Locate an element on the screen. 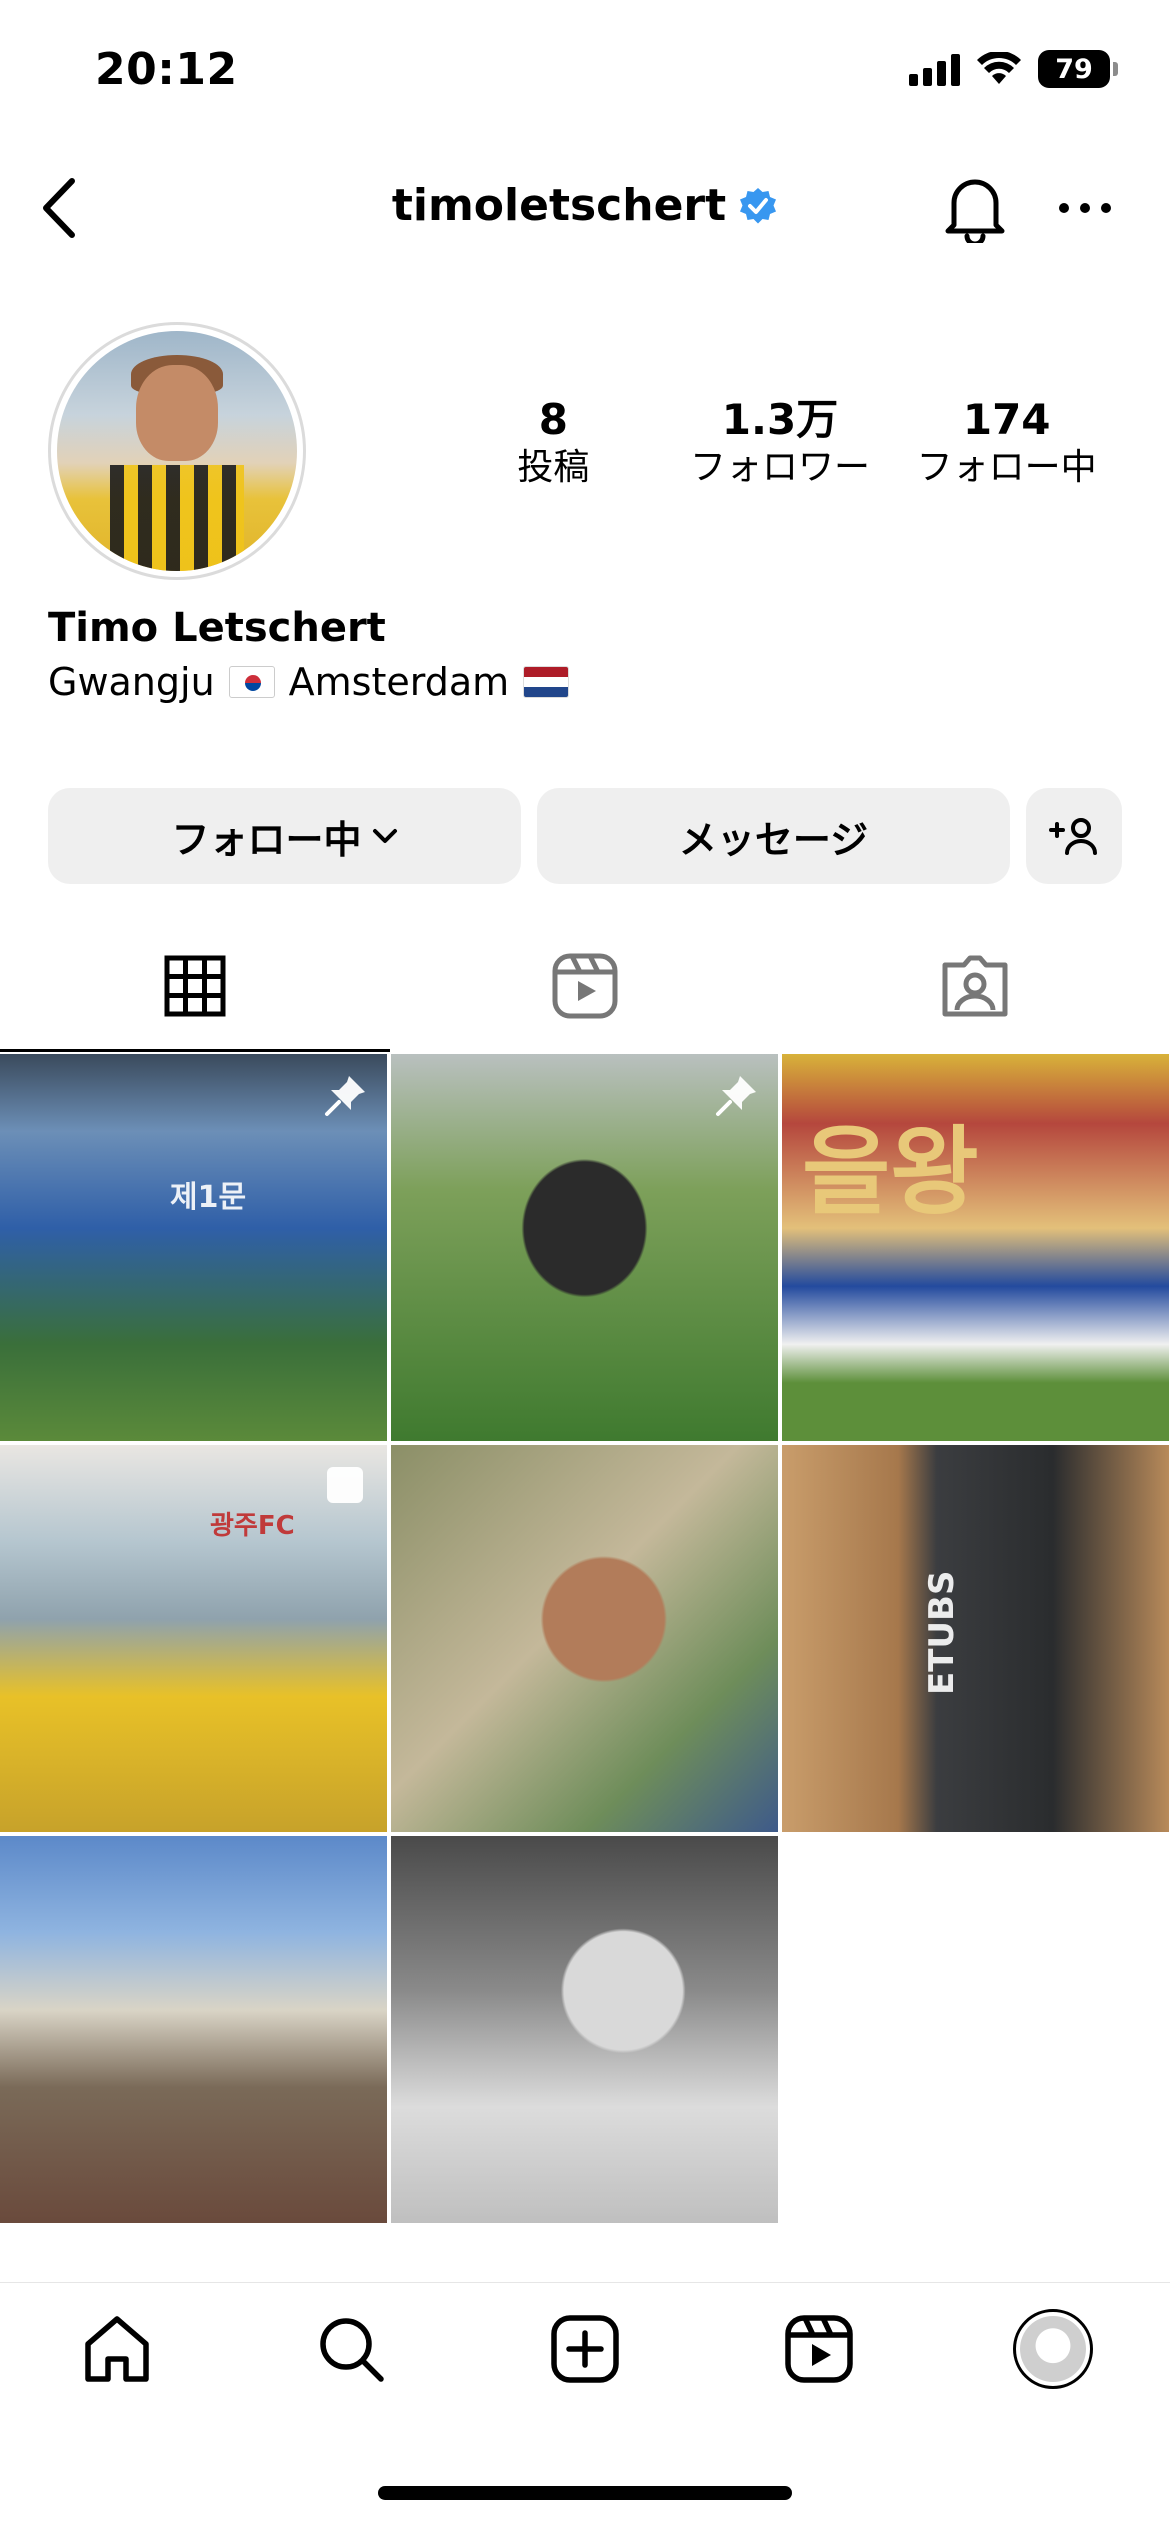  plus-square-icon is located at coordinates (585, 2348).